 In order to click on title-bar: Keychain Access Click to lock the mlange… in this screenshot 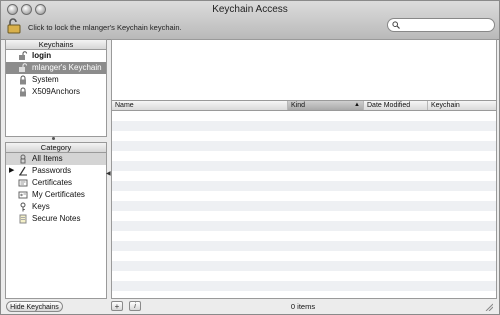, I will do `click(250, 20)`.